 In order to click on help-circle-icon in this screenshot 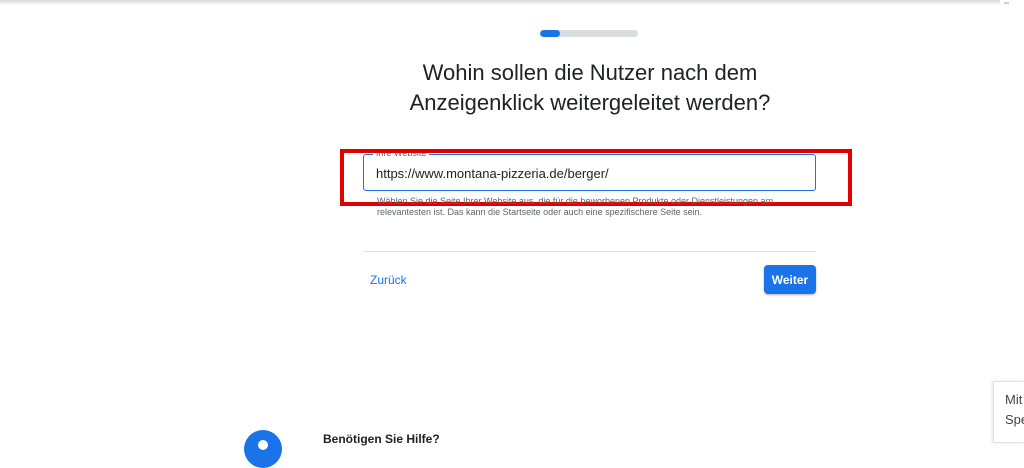, I will do `click(263, 449)`.